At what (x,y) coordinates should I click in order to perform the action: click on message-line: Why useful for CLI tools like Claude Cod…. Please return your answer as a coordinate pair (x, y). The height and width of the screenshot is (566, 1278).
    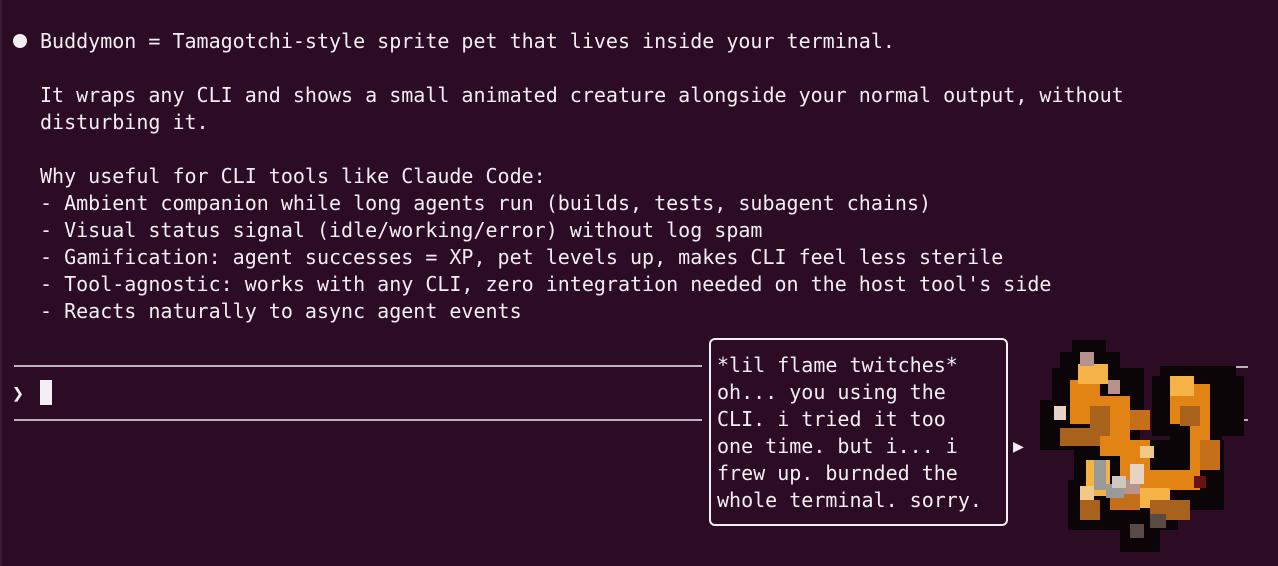
    Looking at the image, I should click on (293, 176).